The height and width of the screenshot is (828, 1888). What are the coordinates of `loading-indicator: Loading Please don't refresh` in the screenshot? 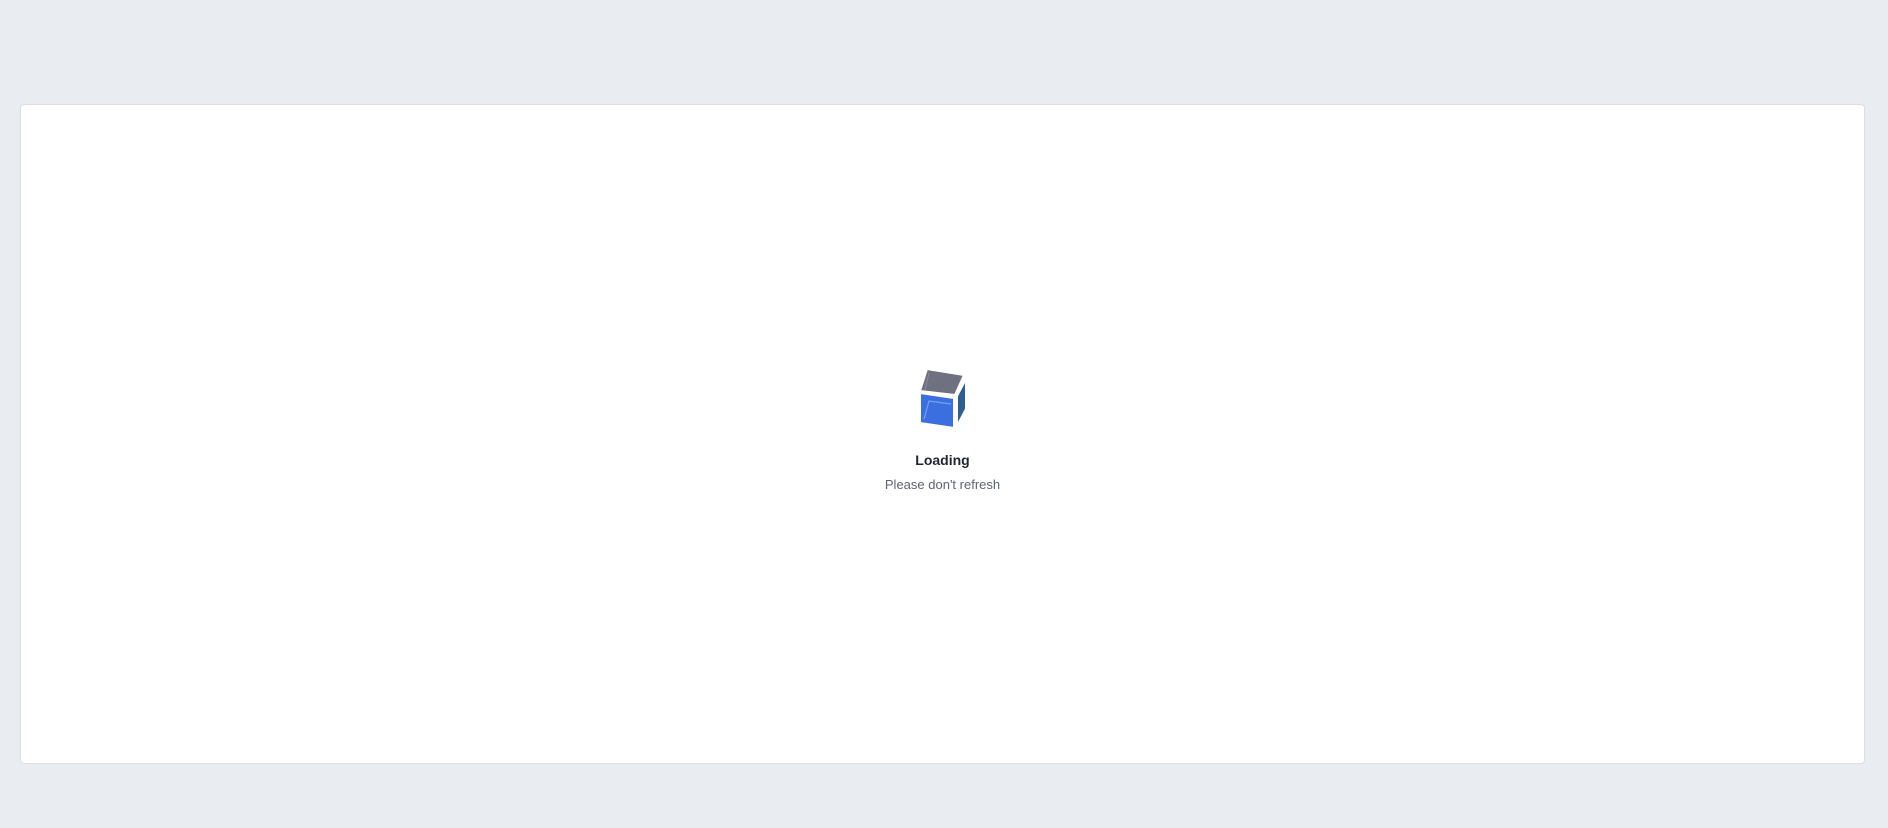 It's located at (942, 430).